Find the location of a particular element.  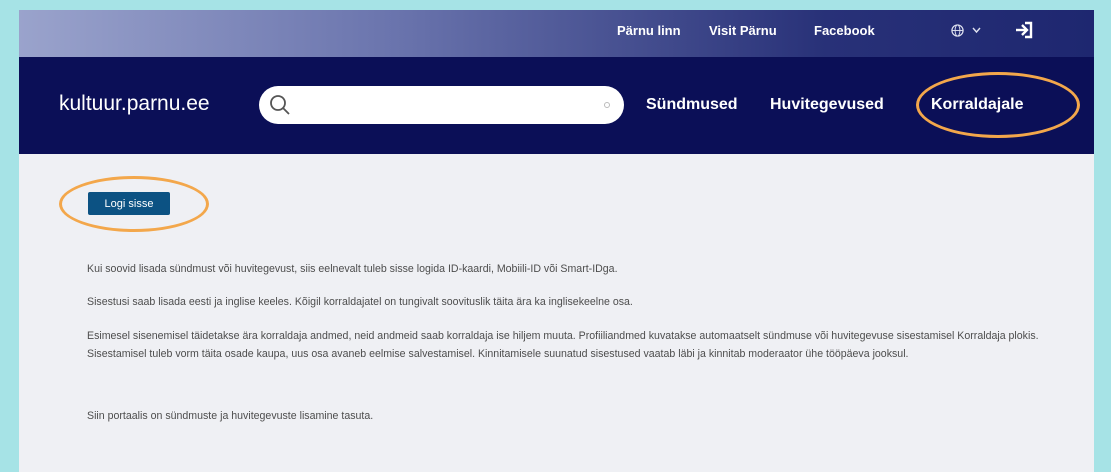

search-icon is located at coordinates (280, 105).